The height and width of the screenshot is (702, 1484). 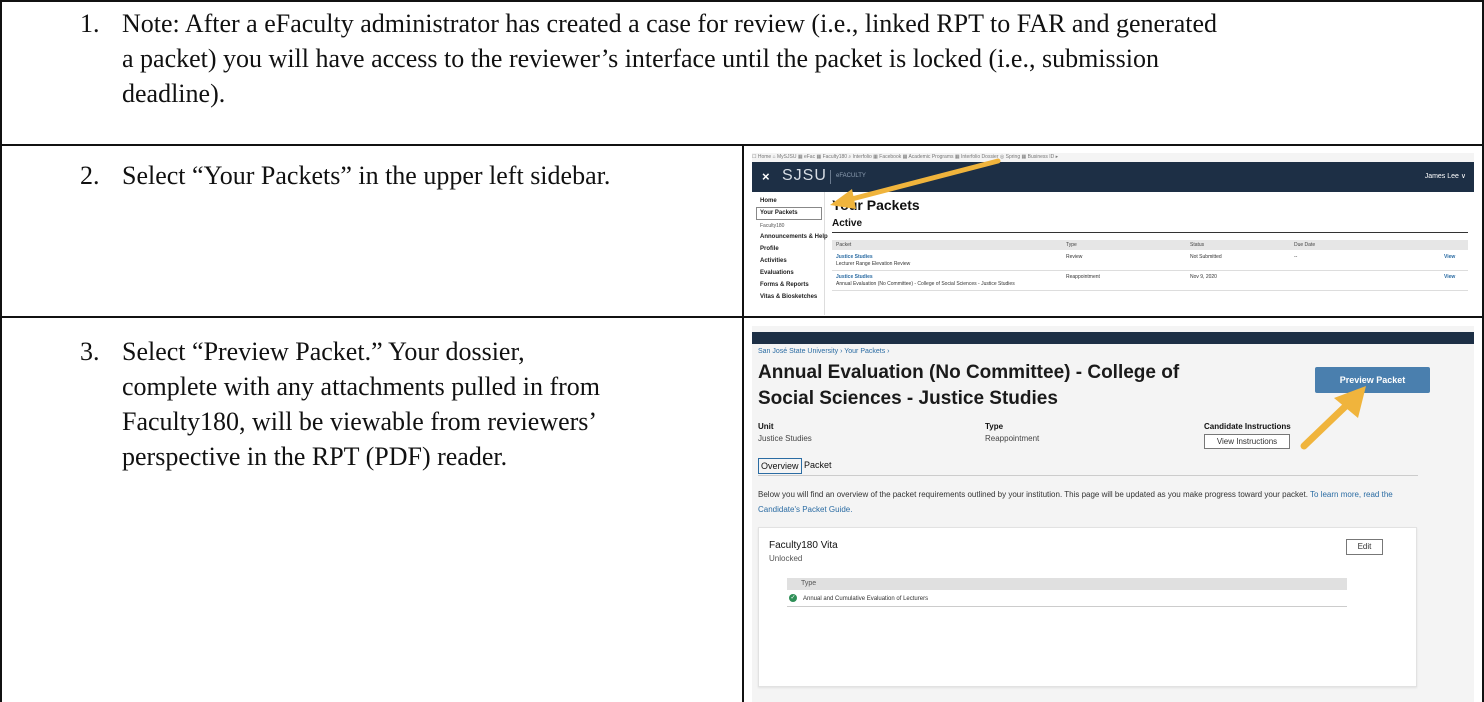 I want to click on step-number: 2., so click(x=90, y=175).